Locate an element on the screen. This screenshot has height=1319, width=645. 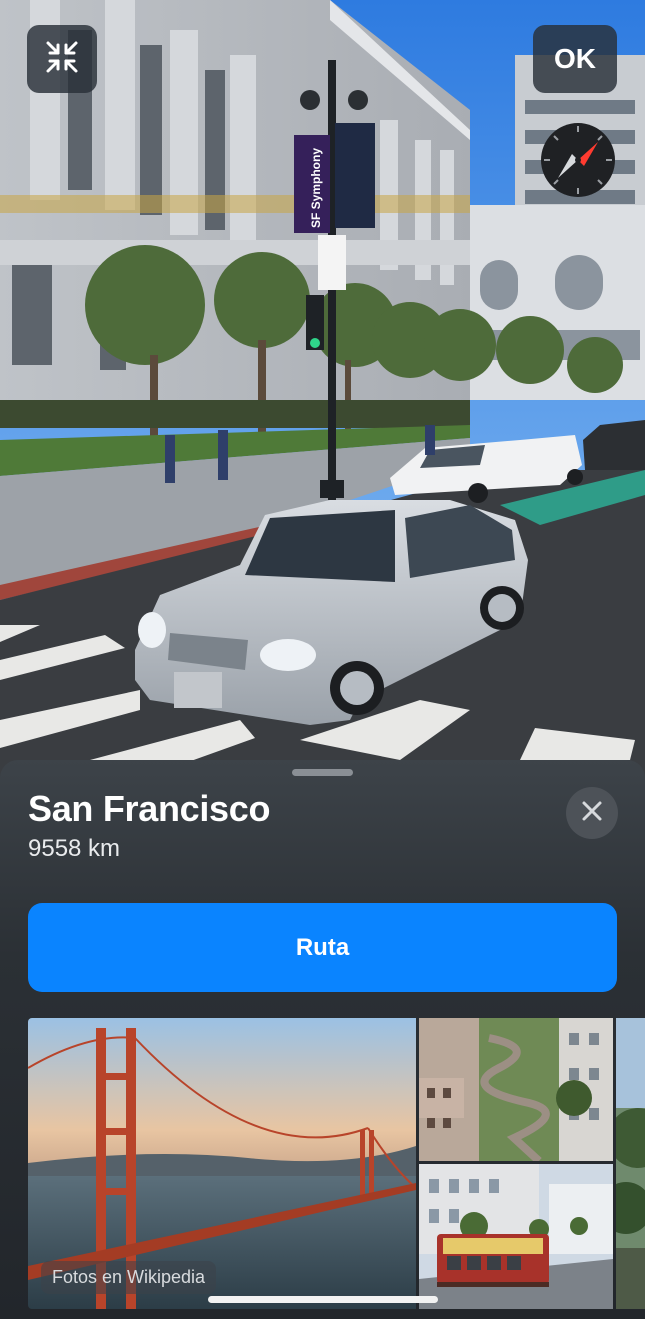
close-icon is located at coordinates (592, 813).